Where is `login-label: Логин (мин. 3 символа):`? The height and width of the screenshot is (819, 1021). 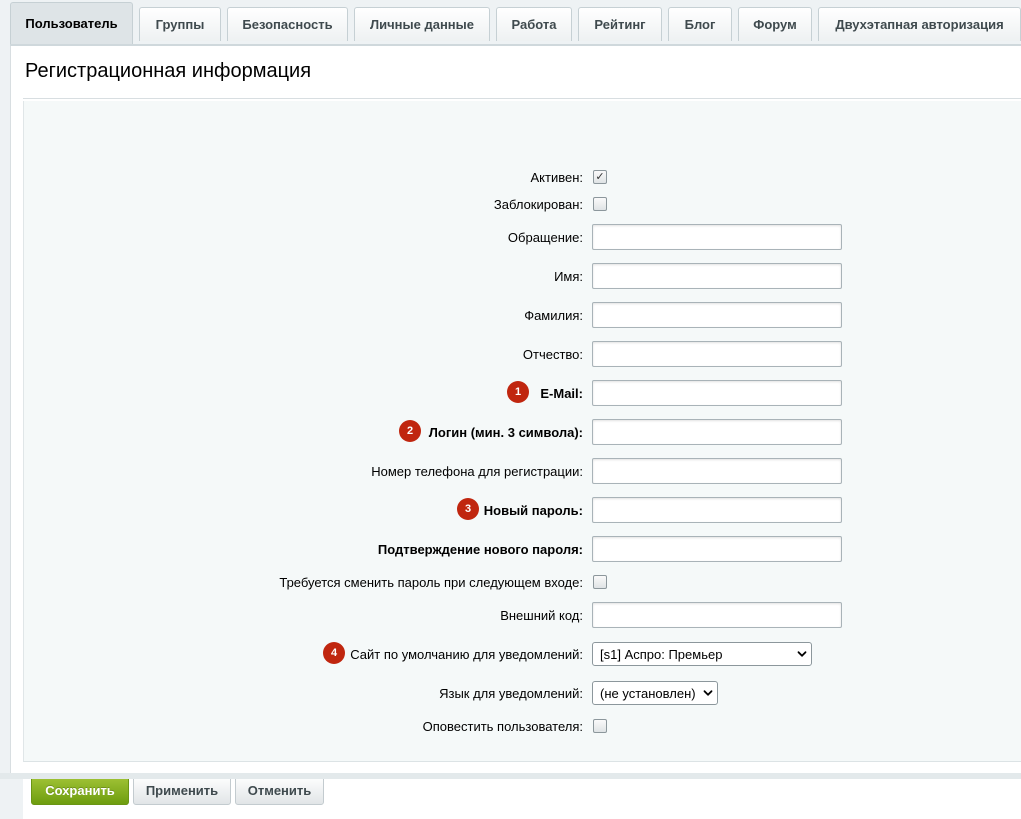
login-label: Логин (мин. 3 символа): is located at coordinates (505, 432).